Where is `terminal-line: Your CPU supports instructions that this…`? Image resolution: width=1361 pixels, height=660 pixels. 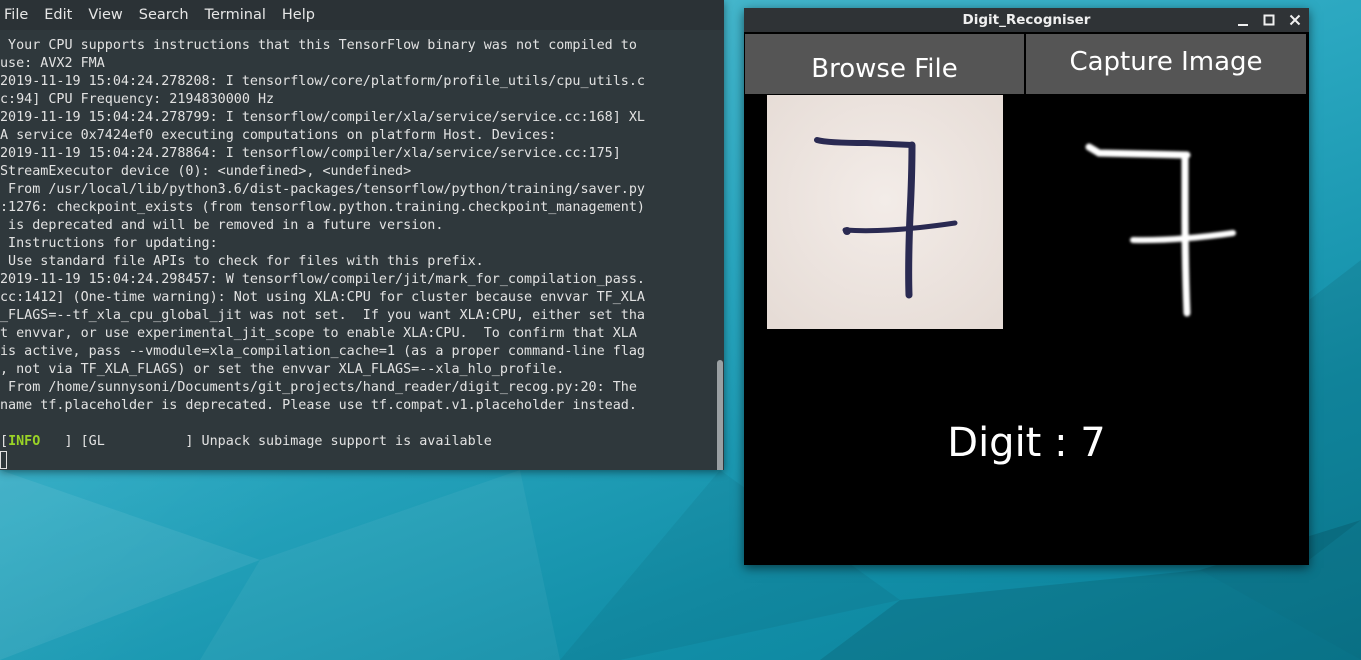 terminal-line: Your CPU supports instructions that this… is located at coordinates (318, 45).